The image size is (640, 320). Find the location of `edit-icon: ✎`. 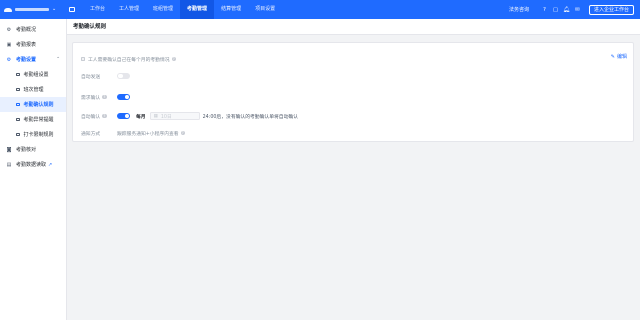

edit-icon: ✎ is located at coordinates (612, 56).